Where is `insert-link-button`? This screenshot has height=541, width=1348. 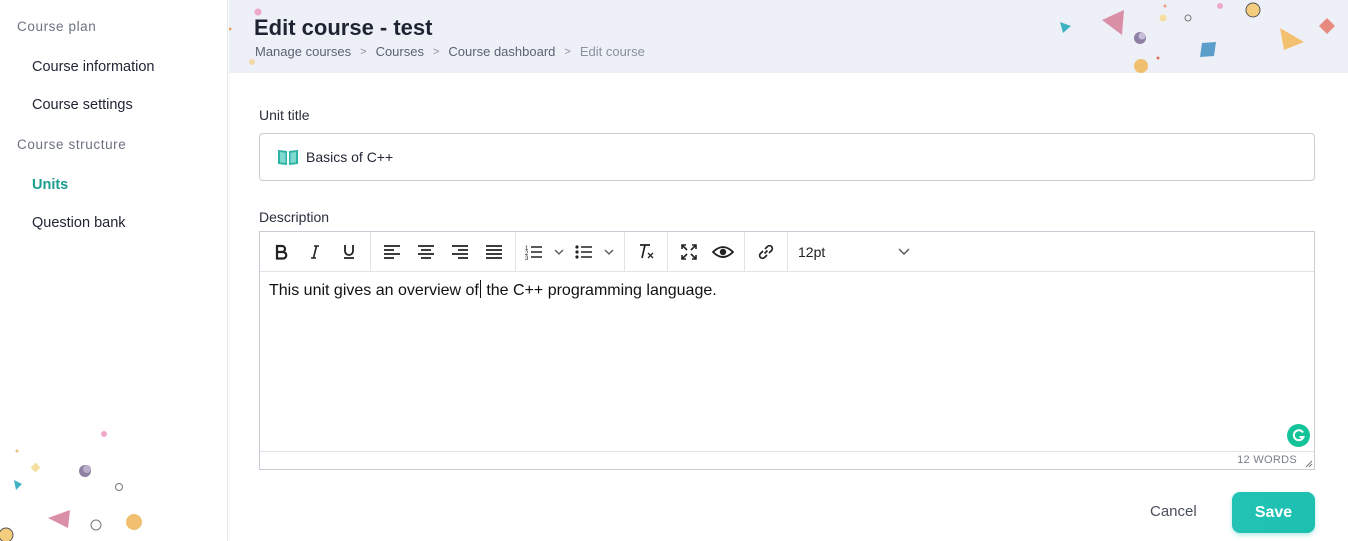
insert-link-button is located at coordinates (766, 252).